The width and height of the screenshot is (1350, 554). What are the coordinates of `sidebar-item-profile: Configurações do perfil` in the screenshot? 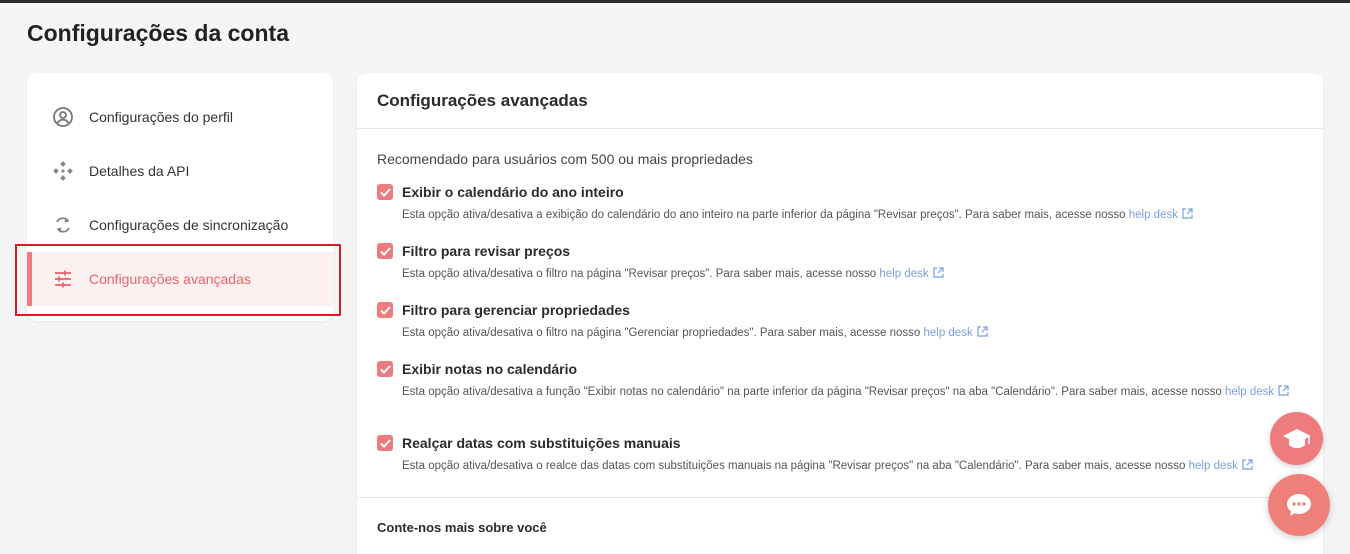 It's located at (180, 117).